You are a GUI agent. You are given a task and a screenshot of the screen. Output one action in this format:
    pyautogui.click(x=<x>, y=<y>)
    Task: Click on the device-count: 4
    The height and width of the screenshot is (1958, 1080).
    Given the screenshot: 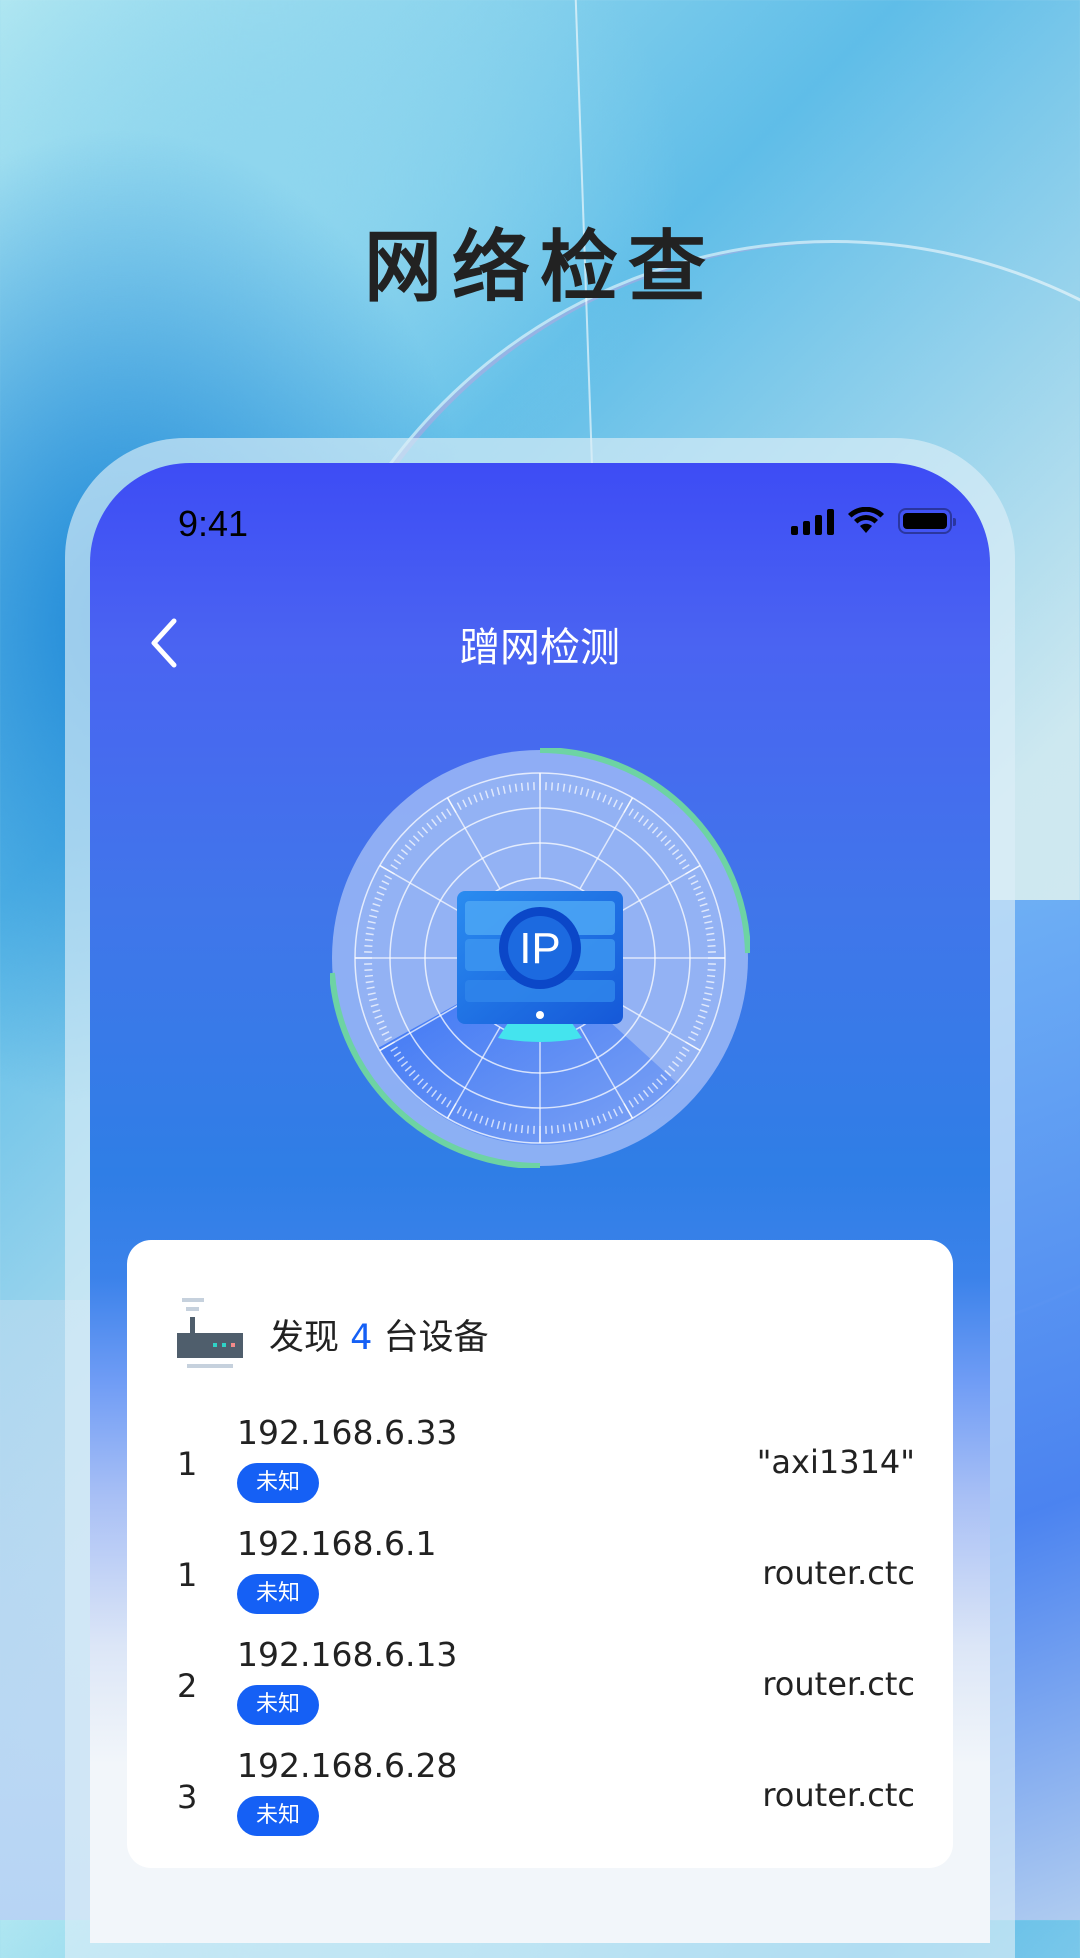 What is the action you would take?
    pyautogui.click(x=361, y=1338)
    